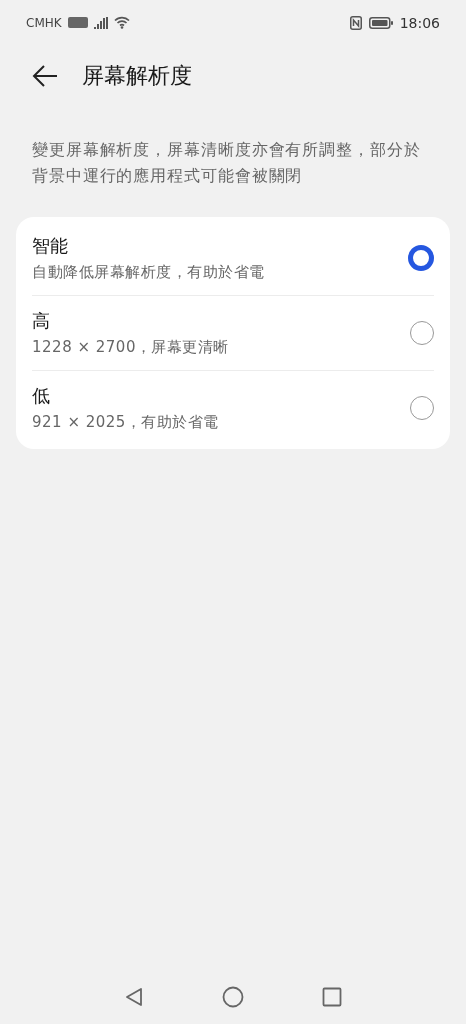 The image size is (466, 1024). Describe the element at coordinates (50, 246) in the screenshot. I see `option-title: 智能` at that location.